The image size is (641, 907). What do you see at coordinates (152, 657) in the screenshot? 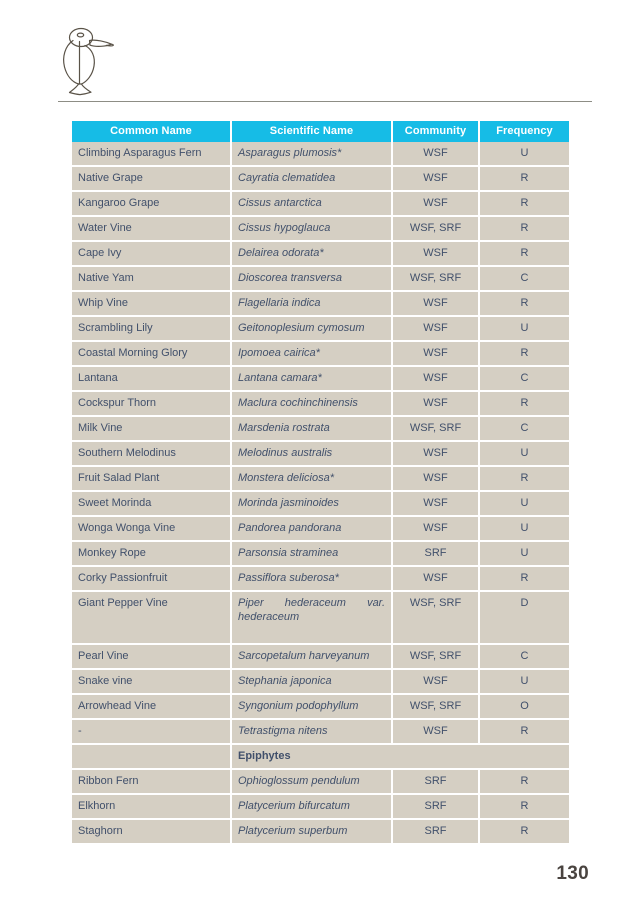
I see `cell-common-name: Pearl Vine` at bounding box center [152, 657].